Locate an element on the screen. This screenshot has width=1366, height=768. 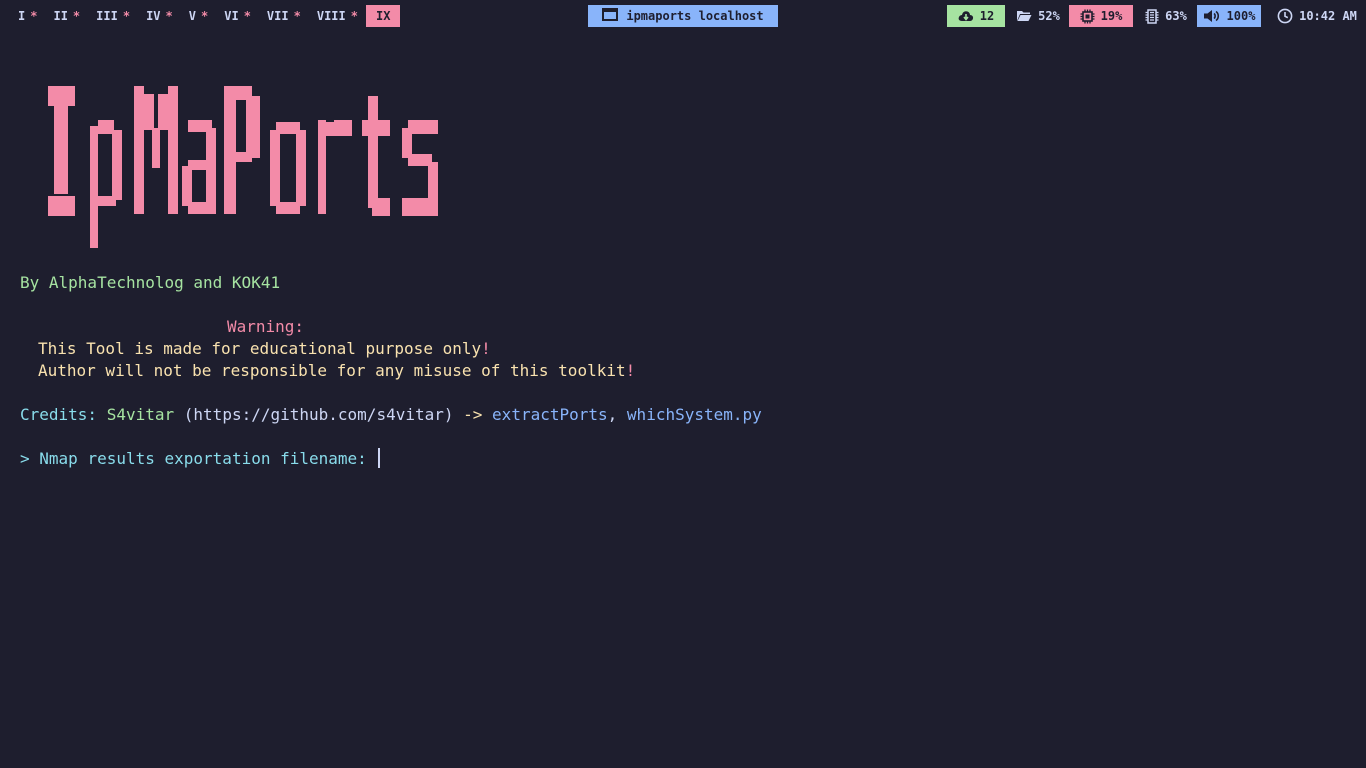
byline: By AlphaTechnolog and KOK41 is located at coordinates (150, 282).